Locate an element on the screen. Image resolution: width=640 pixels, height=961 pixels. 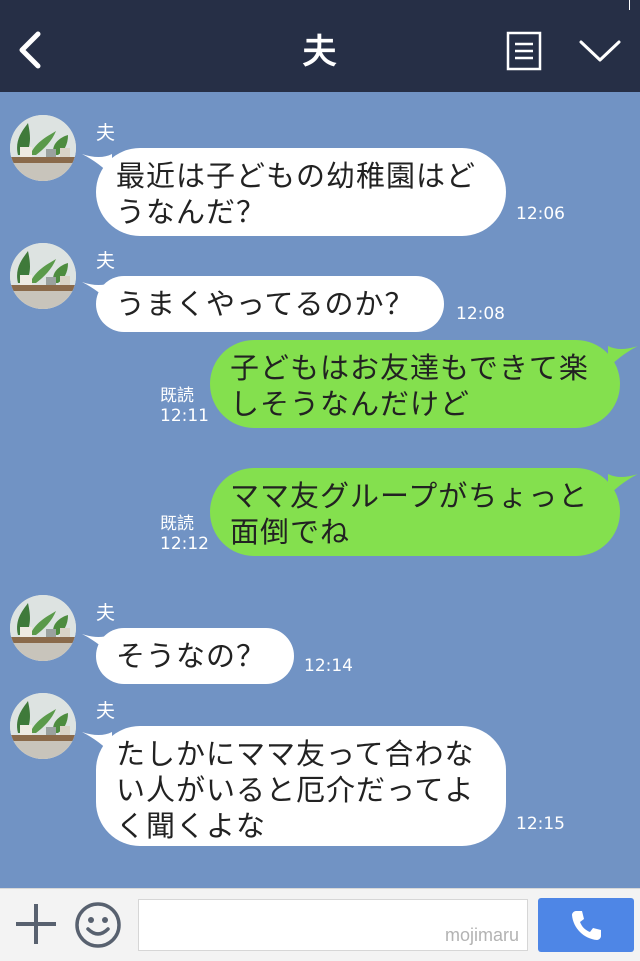
call-button is located at coordinates (586, 925).